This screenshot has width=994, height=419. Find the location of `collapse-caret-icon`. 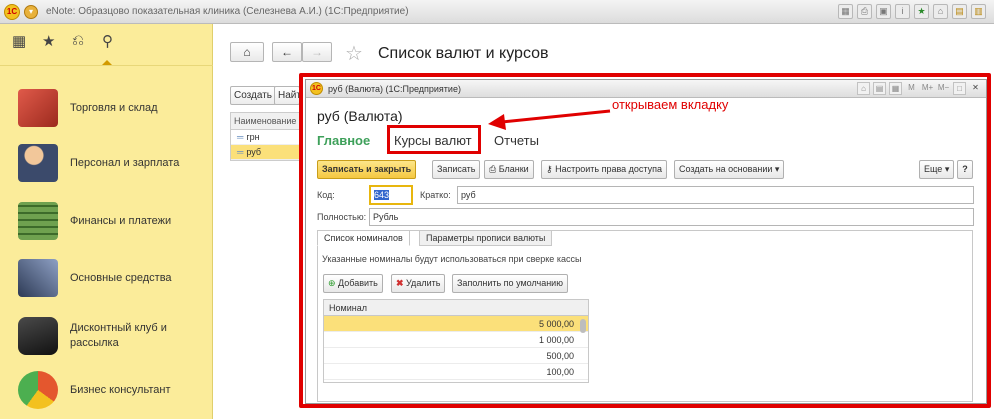

collapse-caret-icon is located at coordinates (107, 62).